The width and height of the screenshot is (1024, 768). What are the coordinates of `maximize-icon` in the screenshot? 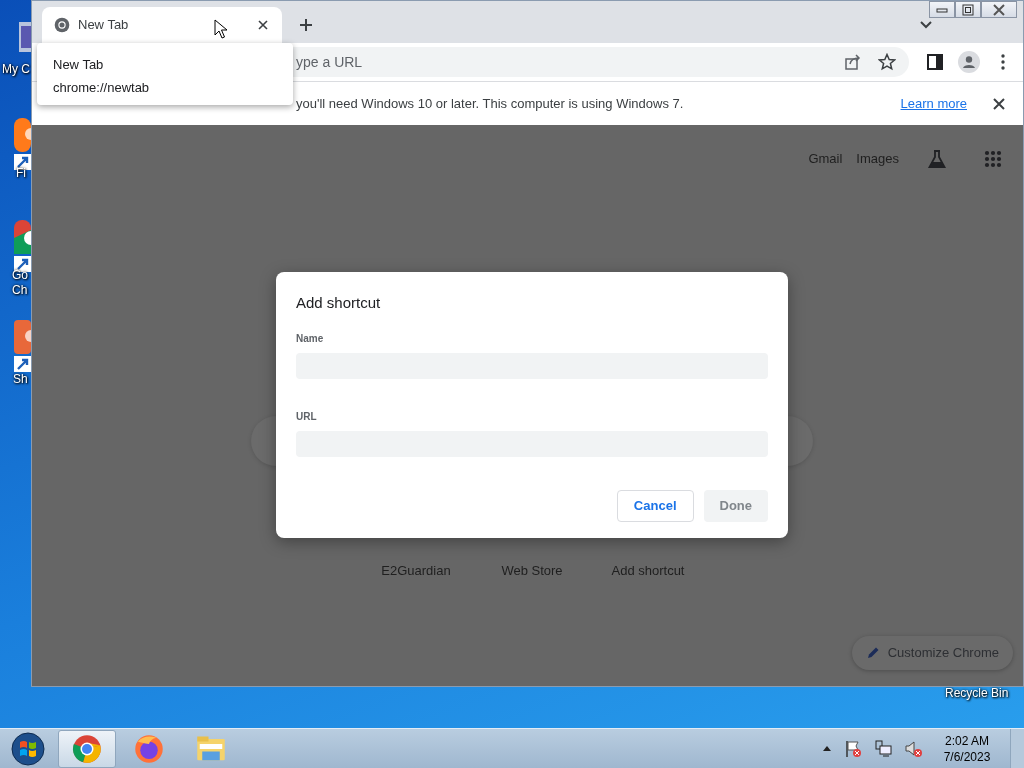 It's located at (968, 9).